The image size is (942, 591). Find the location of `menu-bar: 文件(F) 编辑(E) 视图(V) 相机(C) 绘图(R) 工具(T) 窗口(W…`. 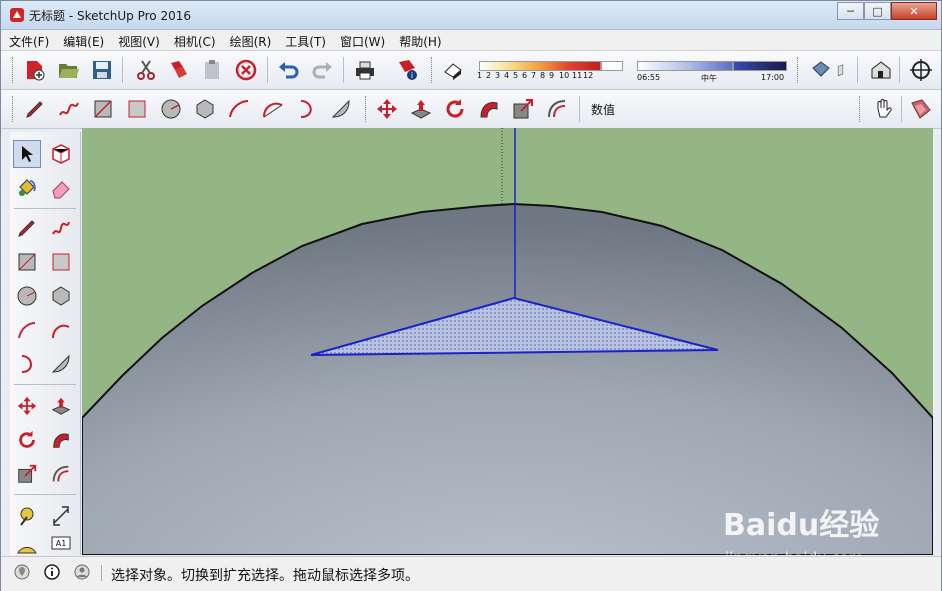

menu-bar: 文件(F) 编辑(E) 视图(V) 相机(C) 绘图(R) 工具(T) 窗口(W… is located at coordinates (471, 40).